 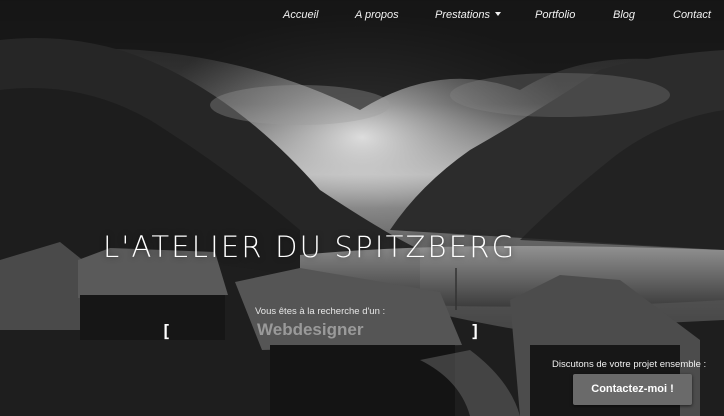 I want to click on nav-item-prestations: Prestations, so click(x=468, y=15).